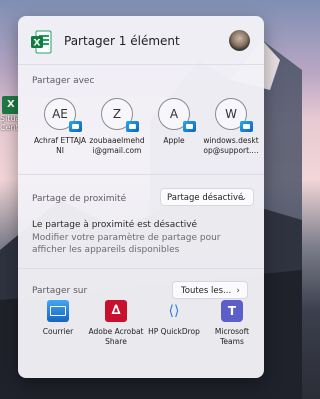 The height and width of the screenshot is (399, 320). I want to click on contact-initials: W, so click(231, 114).